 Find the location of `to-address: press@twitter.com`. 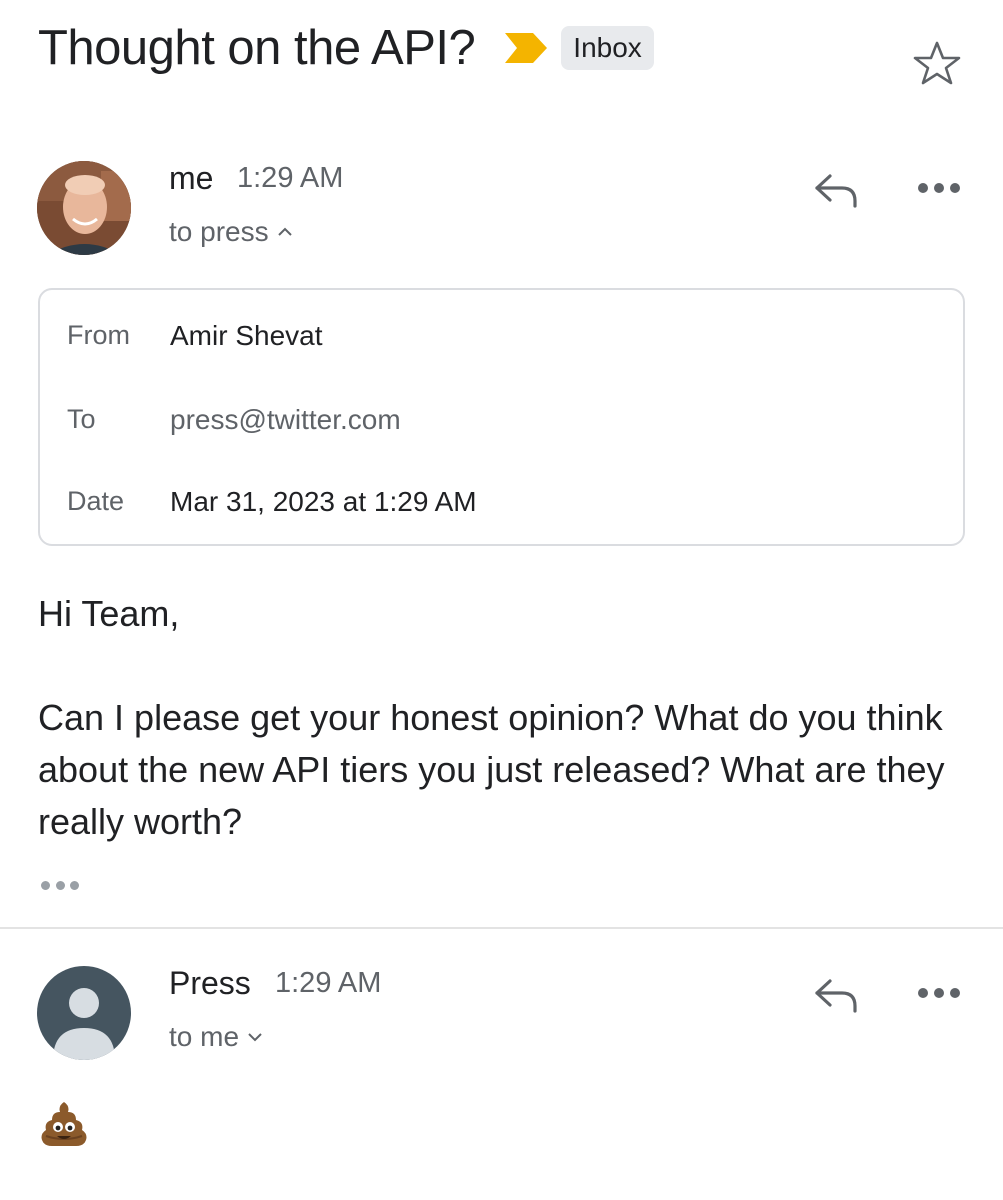

to-address: press@twitter.com is located at coordinates (285, 420).